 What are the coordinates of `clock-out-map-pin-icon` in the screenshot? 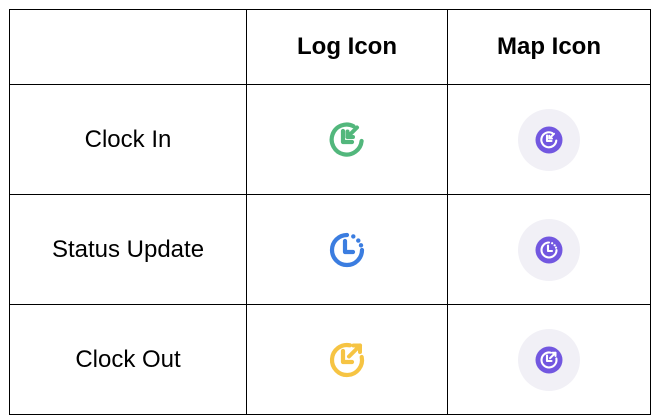 It's located at (549, 359).